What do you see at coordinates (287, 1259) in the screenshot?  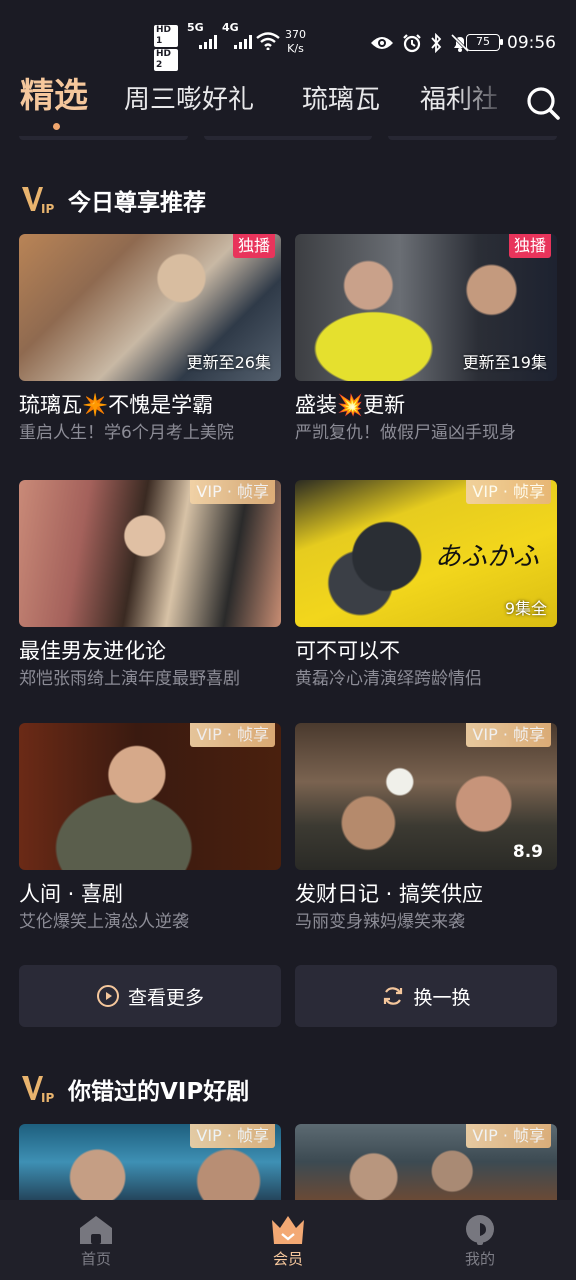 I see `nav-vip-label: 会员` at bounding box center [287, 1259].